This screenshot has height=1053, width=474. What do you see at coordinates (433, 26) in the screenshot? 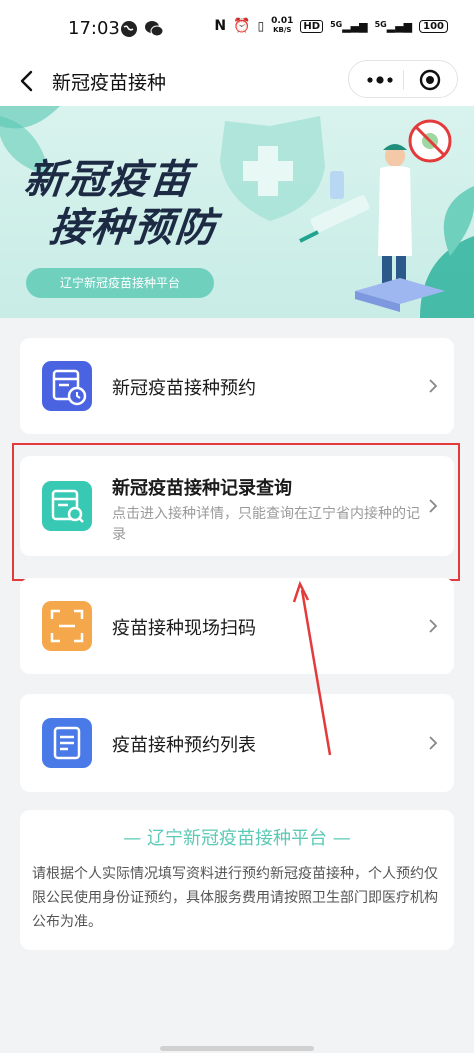
I see `battery-icon: 100` at bounding box center [433, 26].